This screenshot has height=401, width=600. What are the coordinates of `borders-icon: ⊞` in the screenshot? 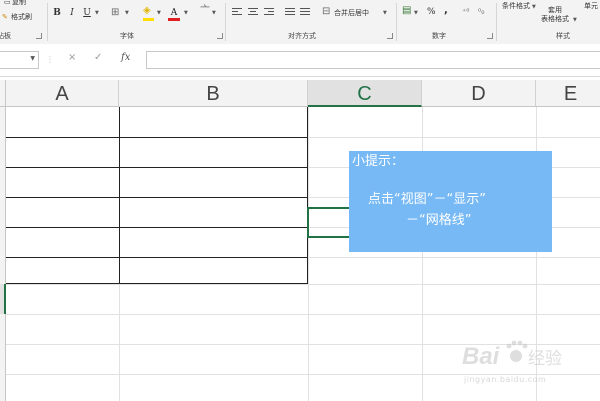 It's located at (115, 13).